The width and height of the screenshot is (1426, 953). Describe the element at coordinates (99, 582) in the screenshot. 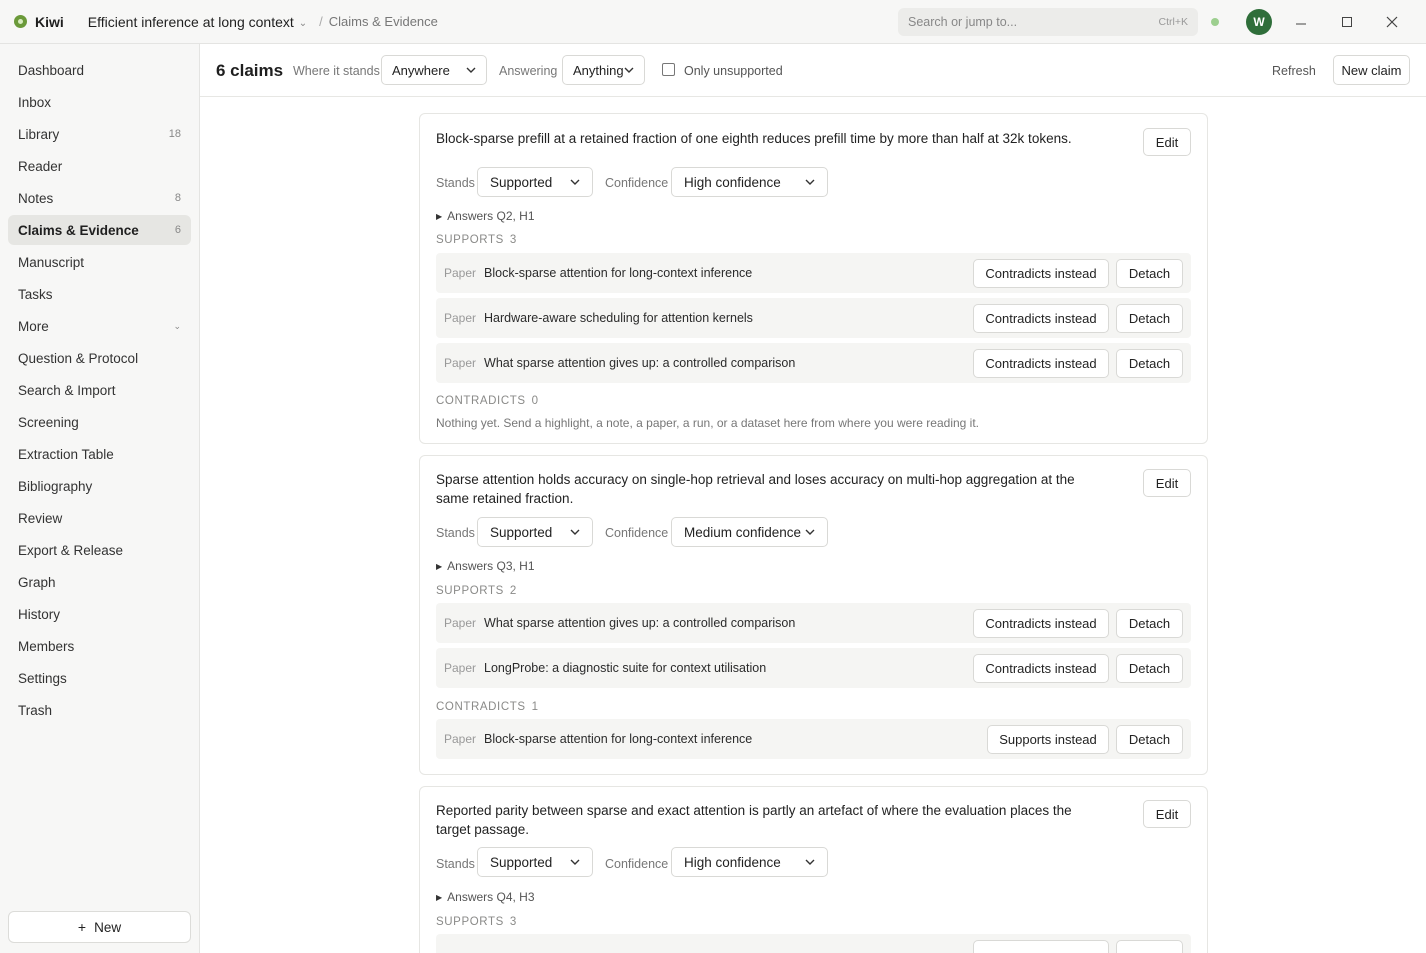

I see `sidebar-item-graph: Graph` at that location.